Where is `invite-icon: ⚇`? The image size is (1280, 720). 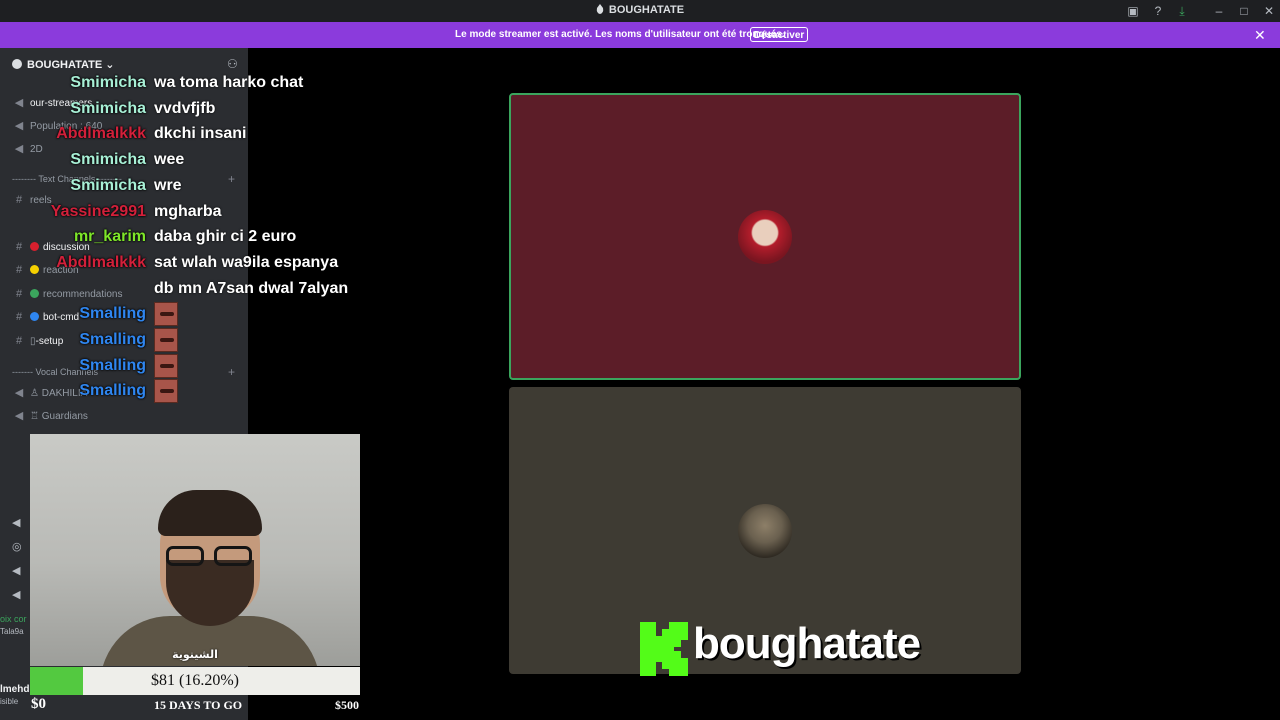 invite-icon: ⚇ is located at coordinates (232, 64).